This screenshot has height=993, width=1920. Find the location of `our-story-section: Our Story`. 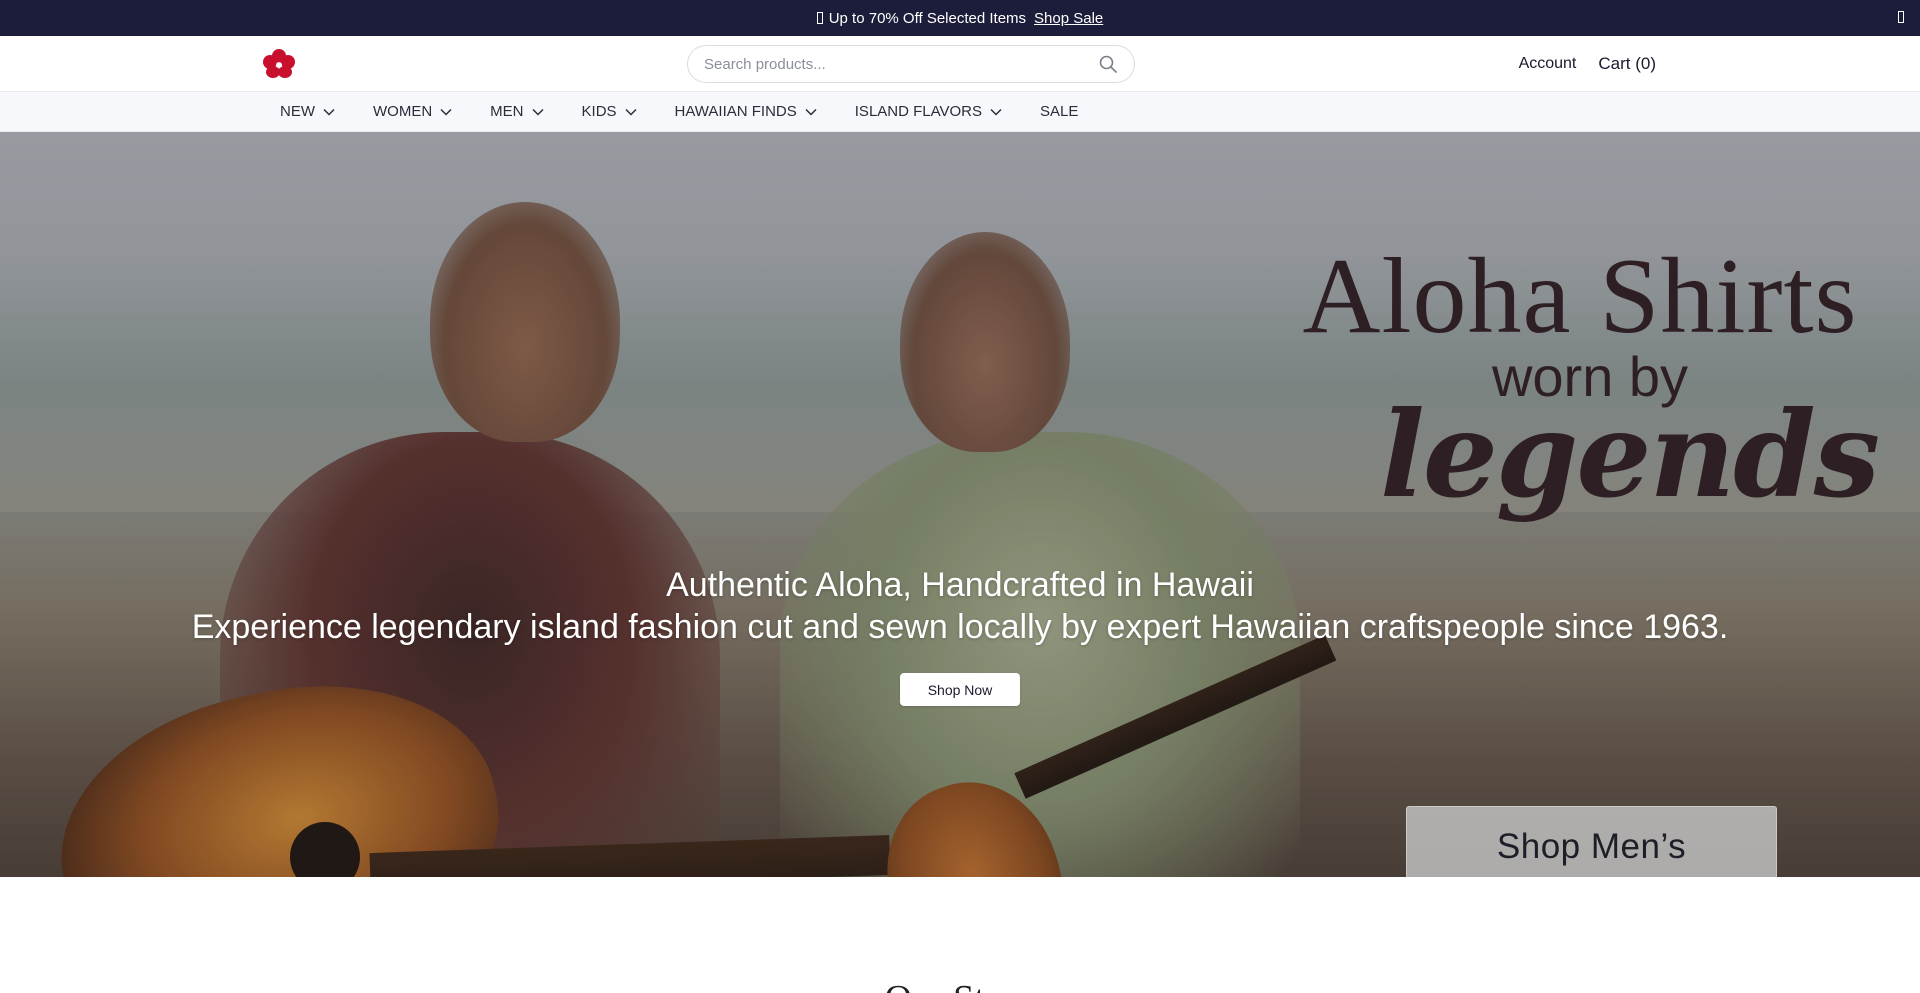

our-story-section: Our Story is located at coordinates (960, 935).